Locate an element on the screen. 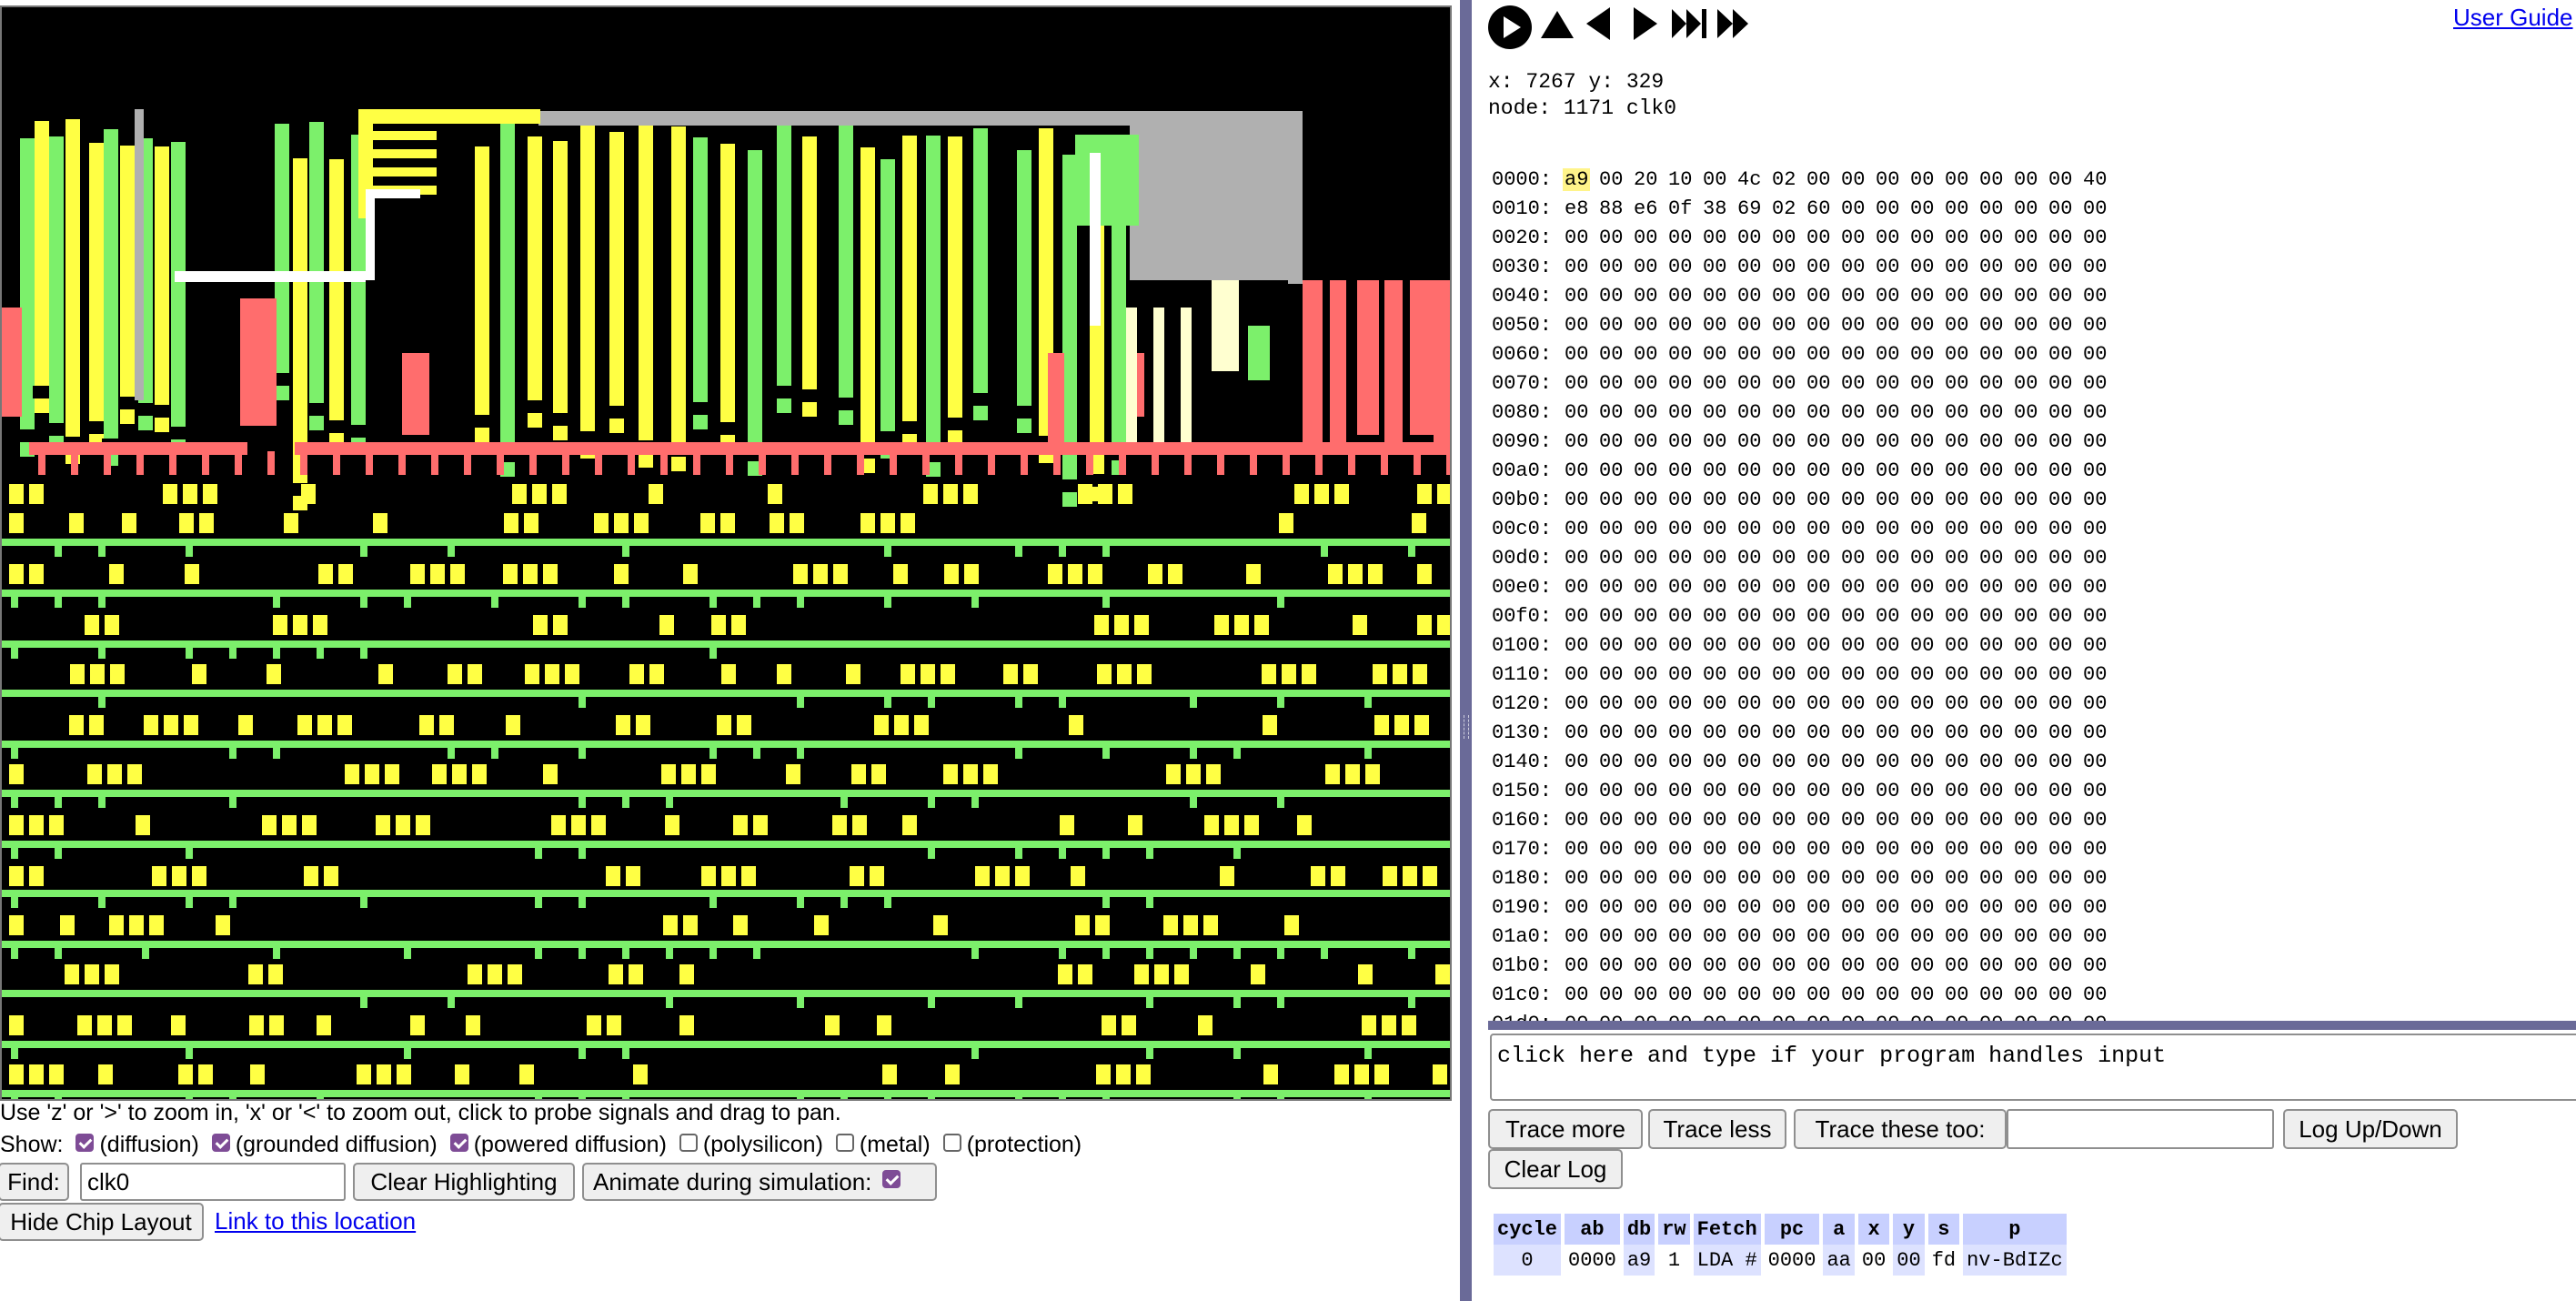 The width and height of the screenshot is (2576, 1301). fast-forward-icon is located at coordinates (1734, 23).